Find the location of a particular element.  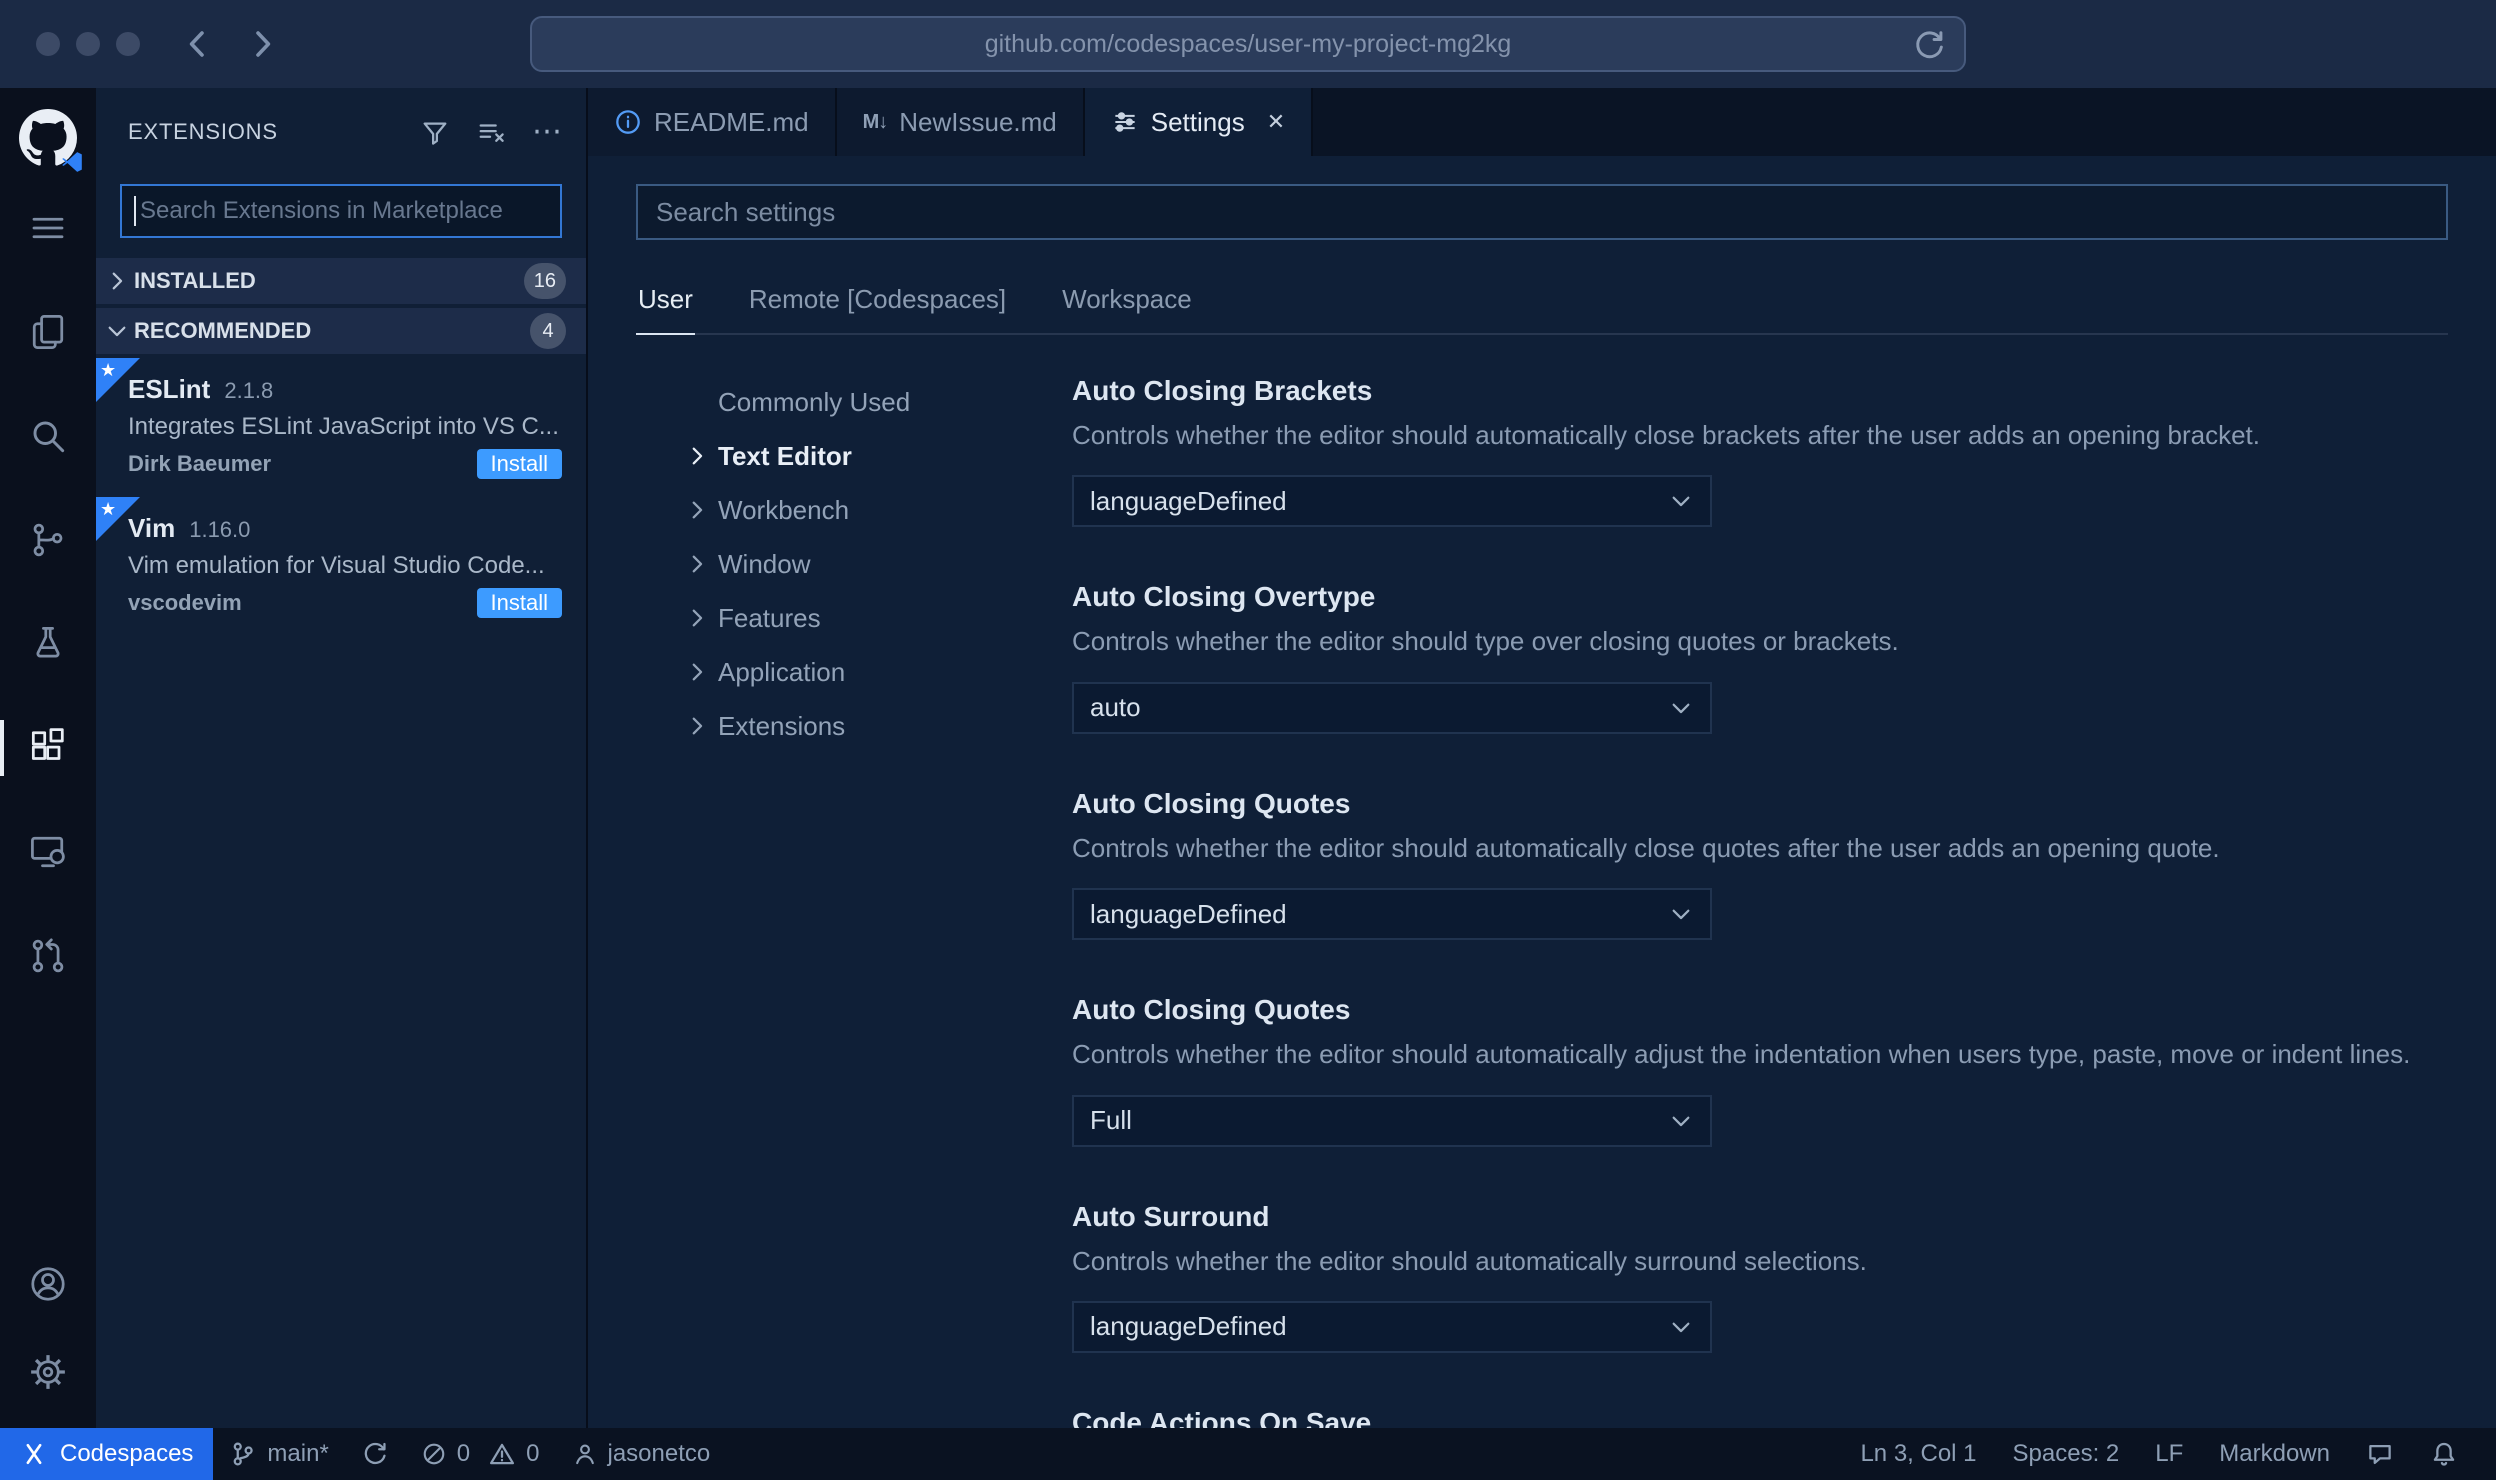

tab-label: README.md is located at coordinates (731, 121).